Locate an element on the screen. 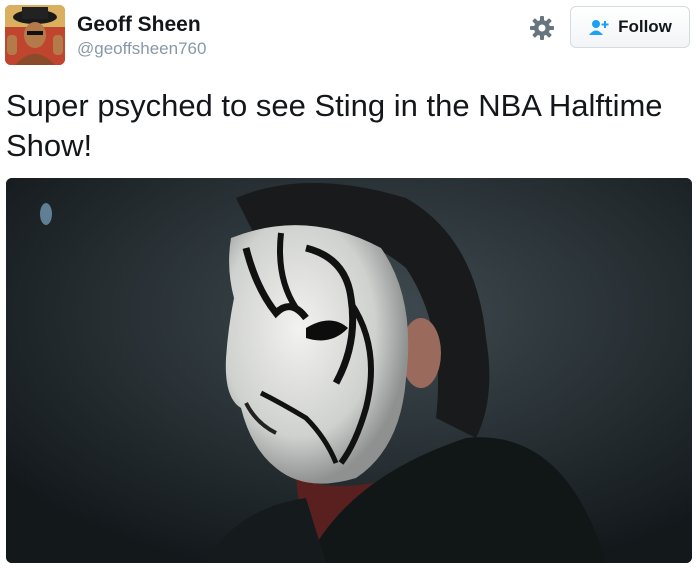  user-handle: @geoffsheen760 is located at coordinates (141, 49).